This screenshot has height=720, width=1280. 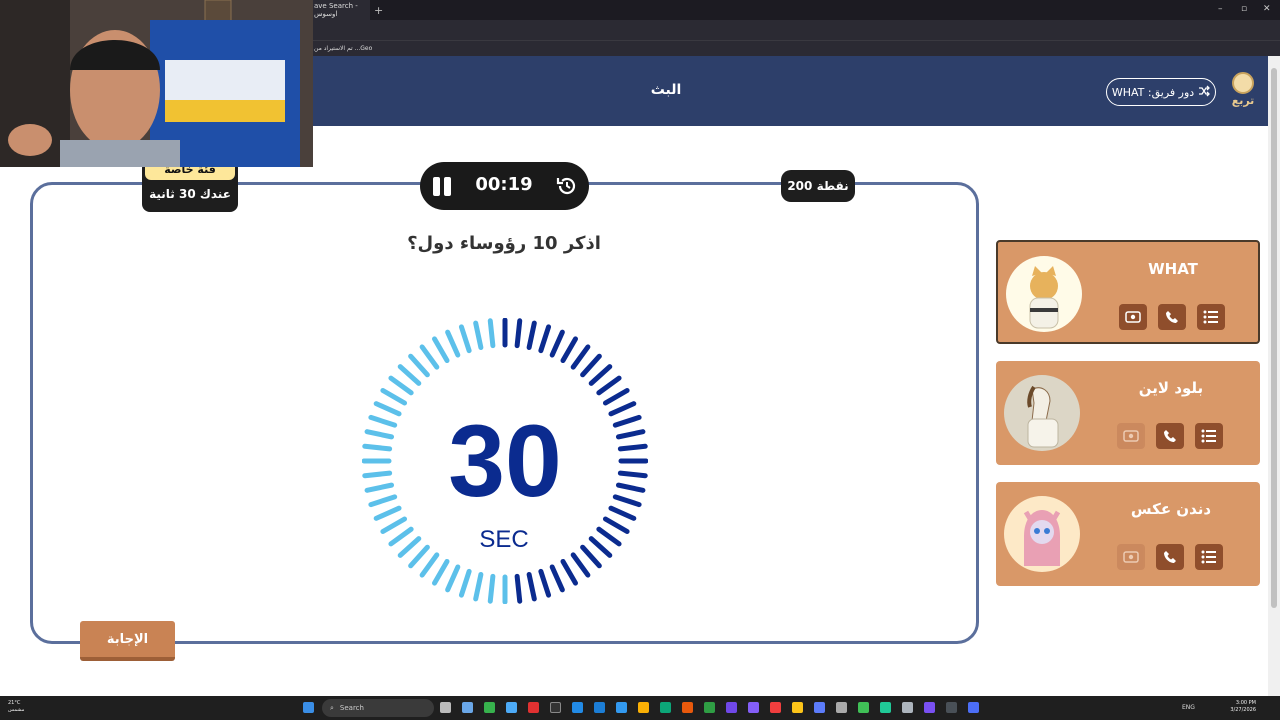 I want to click on weather-widget: 21°C مشمس, so click(x=16, y=707).